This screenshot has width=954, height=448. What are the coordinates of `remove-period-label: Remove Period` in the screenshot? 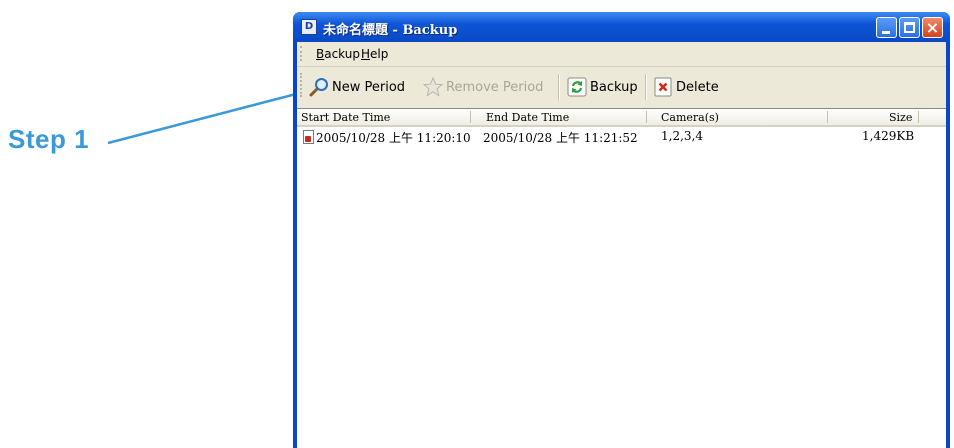 It's located at (495, 87).